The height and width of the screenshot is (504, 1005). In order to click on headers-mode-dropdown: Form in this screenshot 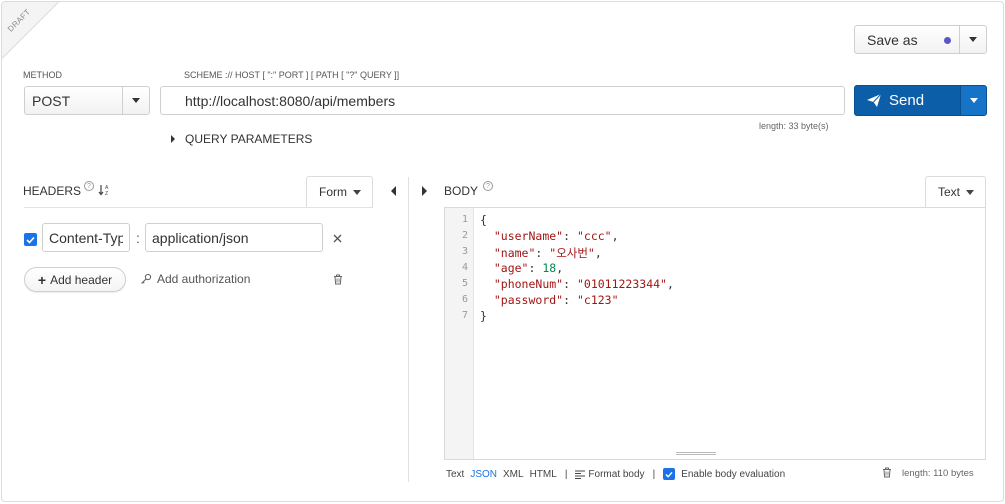, I will do `click(339, 191)`.